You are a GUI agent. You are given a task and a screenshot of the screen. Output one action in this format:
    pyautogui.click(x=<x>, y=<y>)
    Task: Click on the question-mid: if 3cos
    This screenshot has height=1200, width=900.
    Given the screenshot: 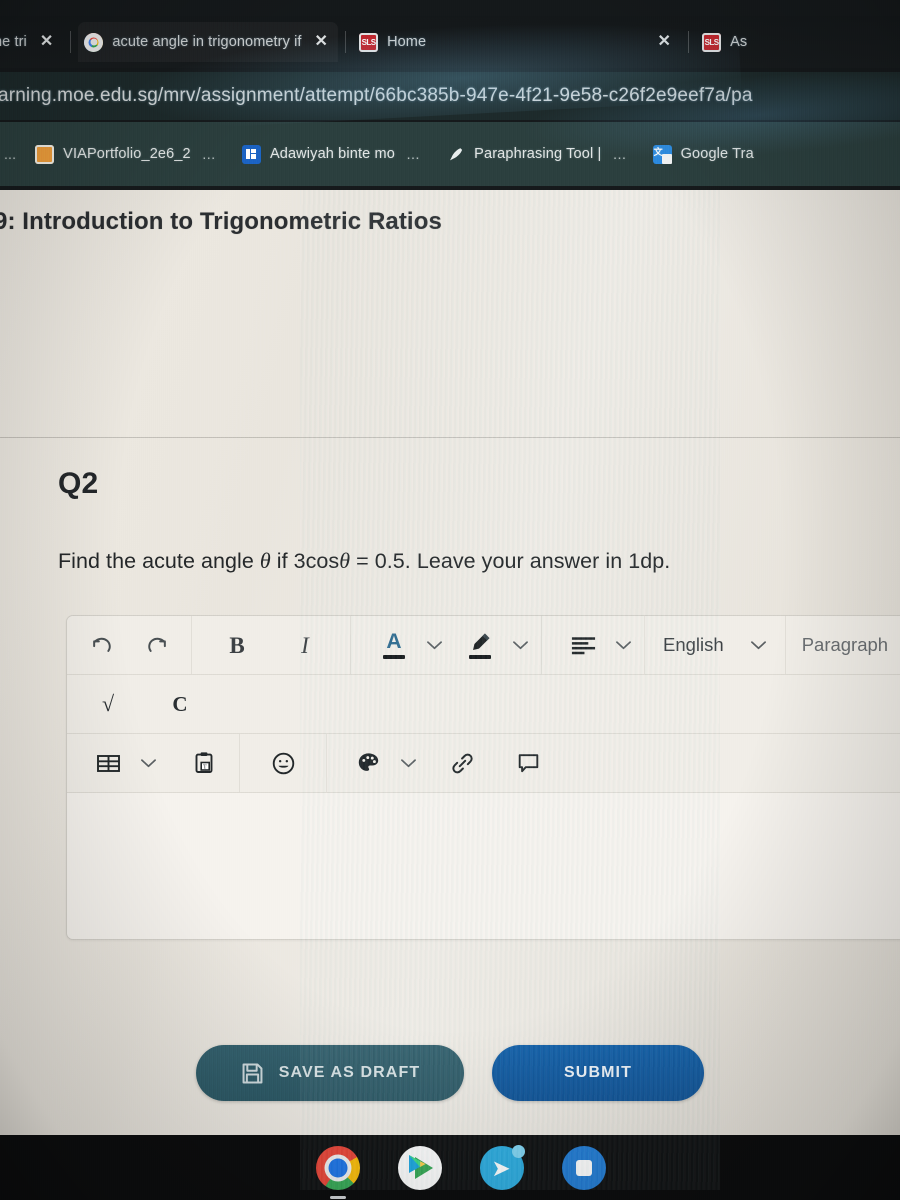 What is the action you would take?
    pyautogui.click(x=305, y=561)
    